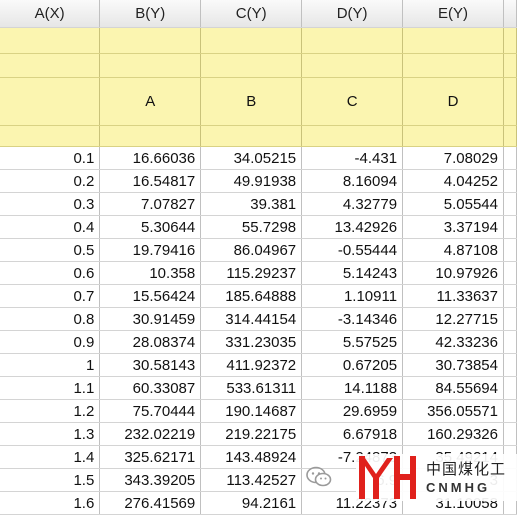  What do you see at coordinates (50, 365) in the screenshot?
I see `data-cell: 1` at bounding box center [50, 365].